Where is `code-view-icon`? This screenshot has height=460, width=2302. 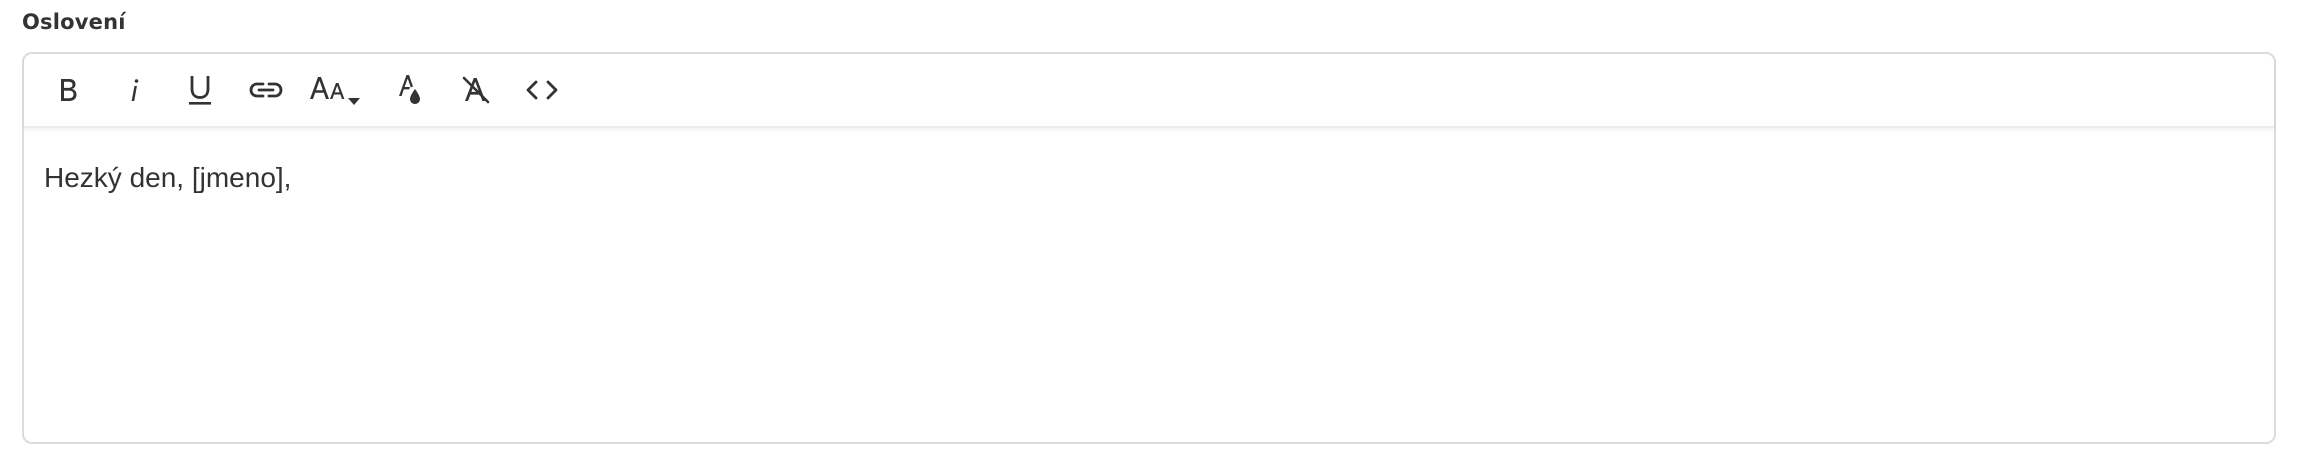
code-view-icon is located at coordinates (542, 90).